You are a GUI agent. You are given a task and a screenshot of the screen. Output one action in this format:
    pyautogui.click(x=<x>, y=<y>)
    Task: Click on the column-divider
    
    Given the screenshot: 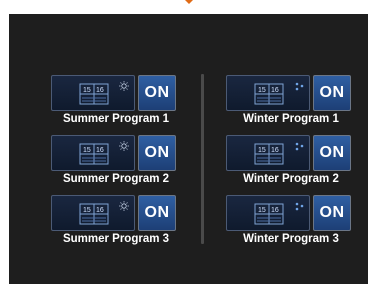 What is the action you would take?
    pyautogui.click(x=202, y=159)
    